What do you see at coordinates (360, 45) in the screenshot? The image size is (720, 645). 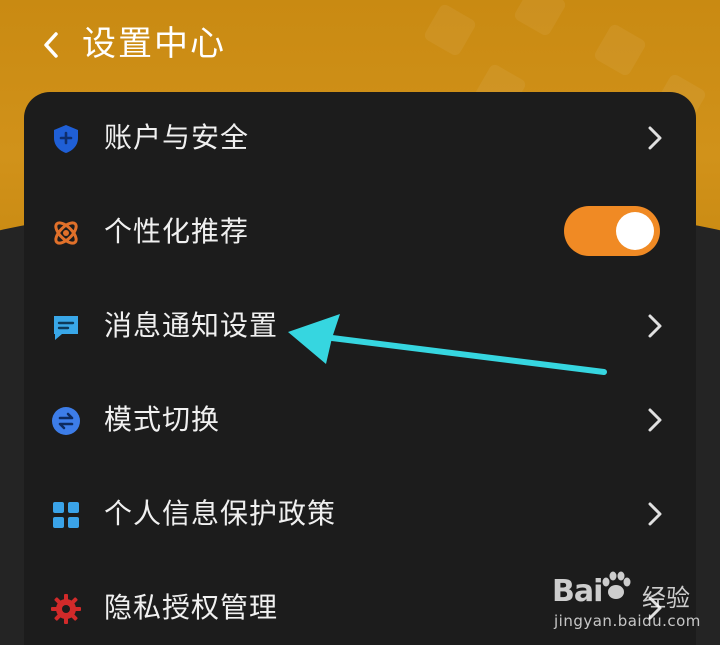 I see `top-bar: 设置中心` at bounding box center [360, 45].